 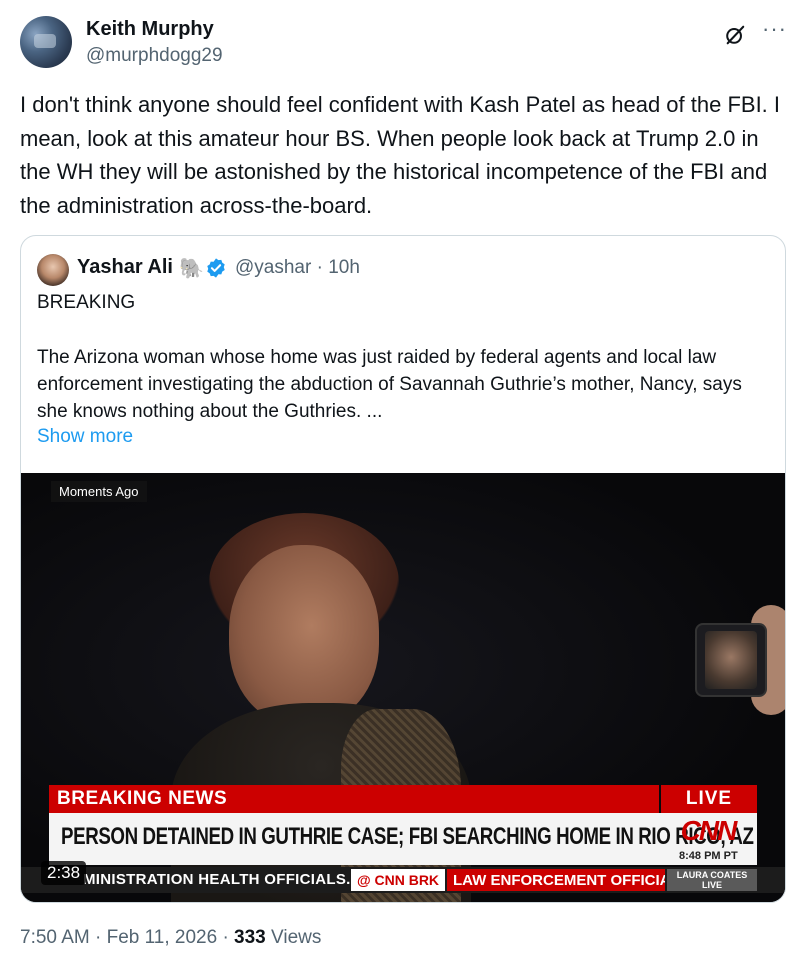 I want to click on breaking-news-bar-fill, so click(x=454, y=799).